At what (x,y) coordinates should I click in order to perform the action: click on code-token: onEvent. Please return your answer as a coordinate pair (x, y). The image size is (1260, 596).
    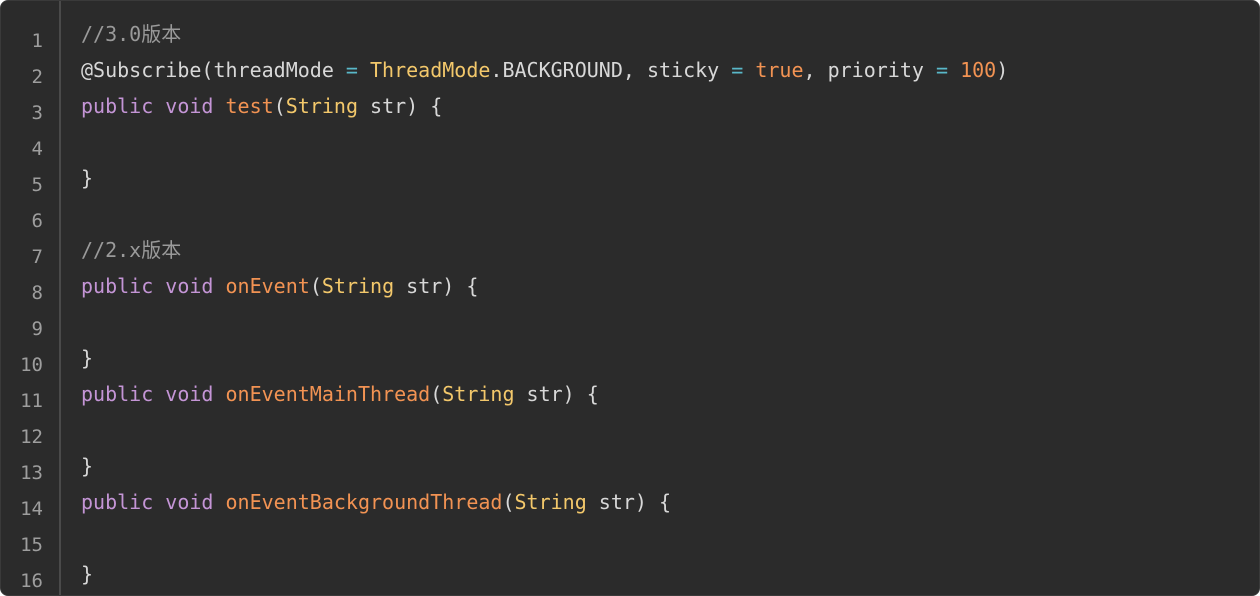
    Looking at the image, I should click on (267, 286).